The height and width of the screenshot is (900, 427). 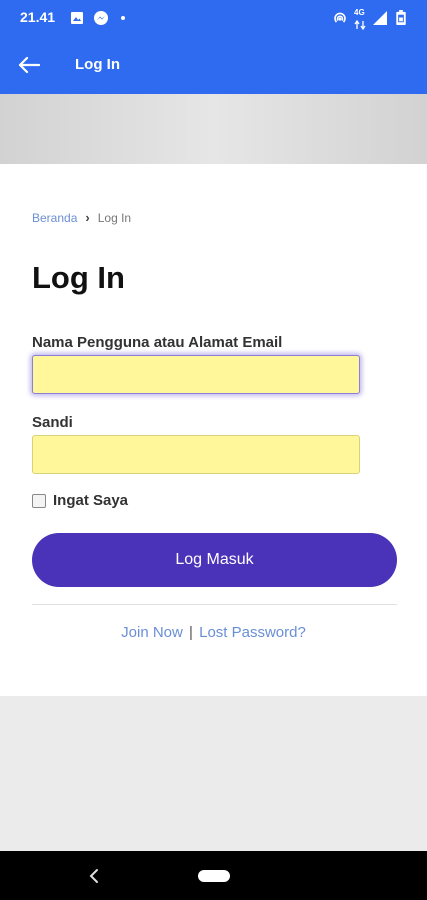 I want to click on image-icon, so click(x=77, y=18).